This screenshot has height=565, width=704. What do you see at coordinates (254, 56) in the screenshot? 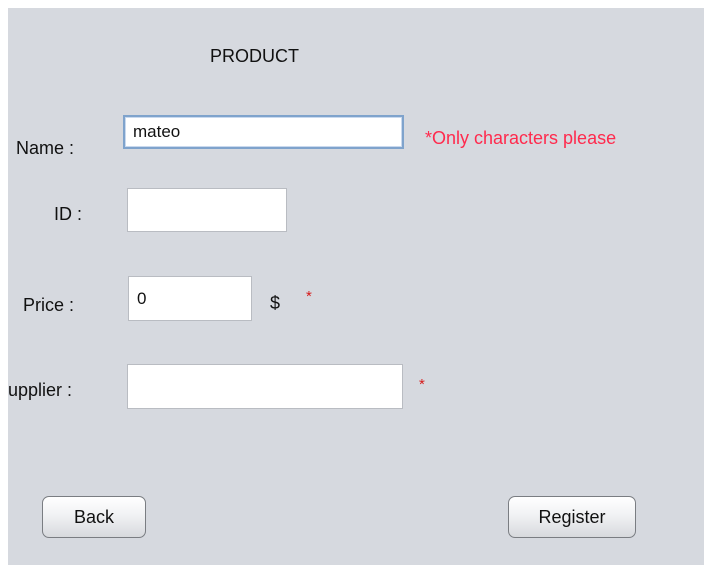
I see `form-title: PRODUCT` at bounding box center [254, 56].